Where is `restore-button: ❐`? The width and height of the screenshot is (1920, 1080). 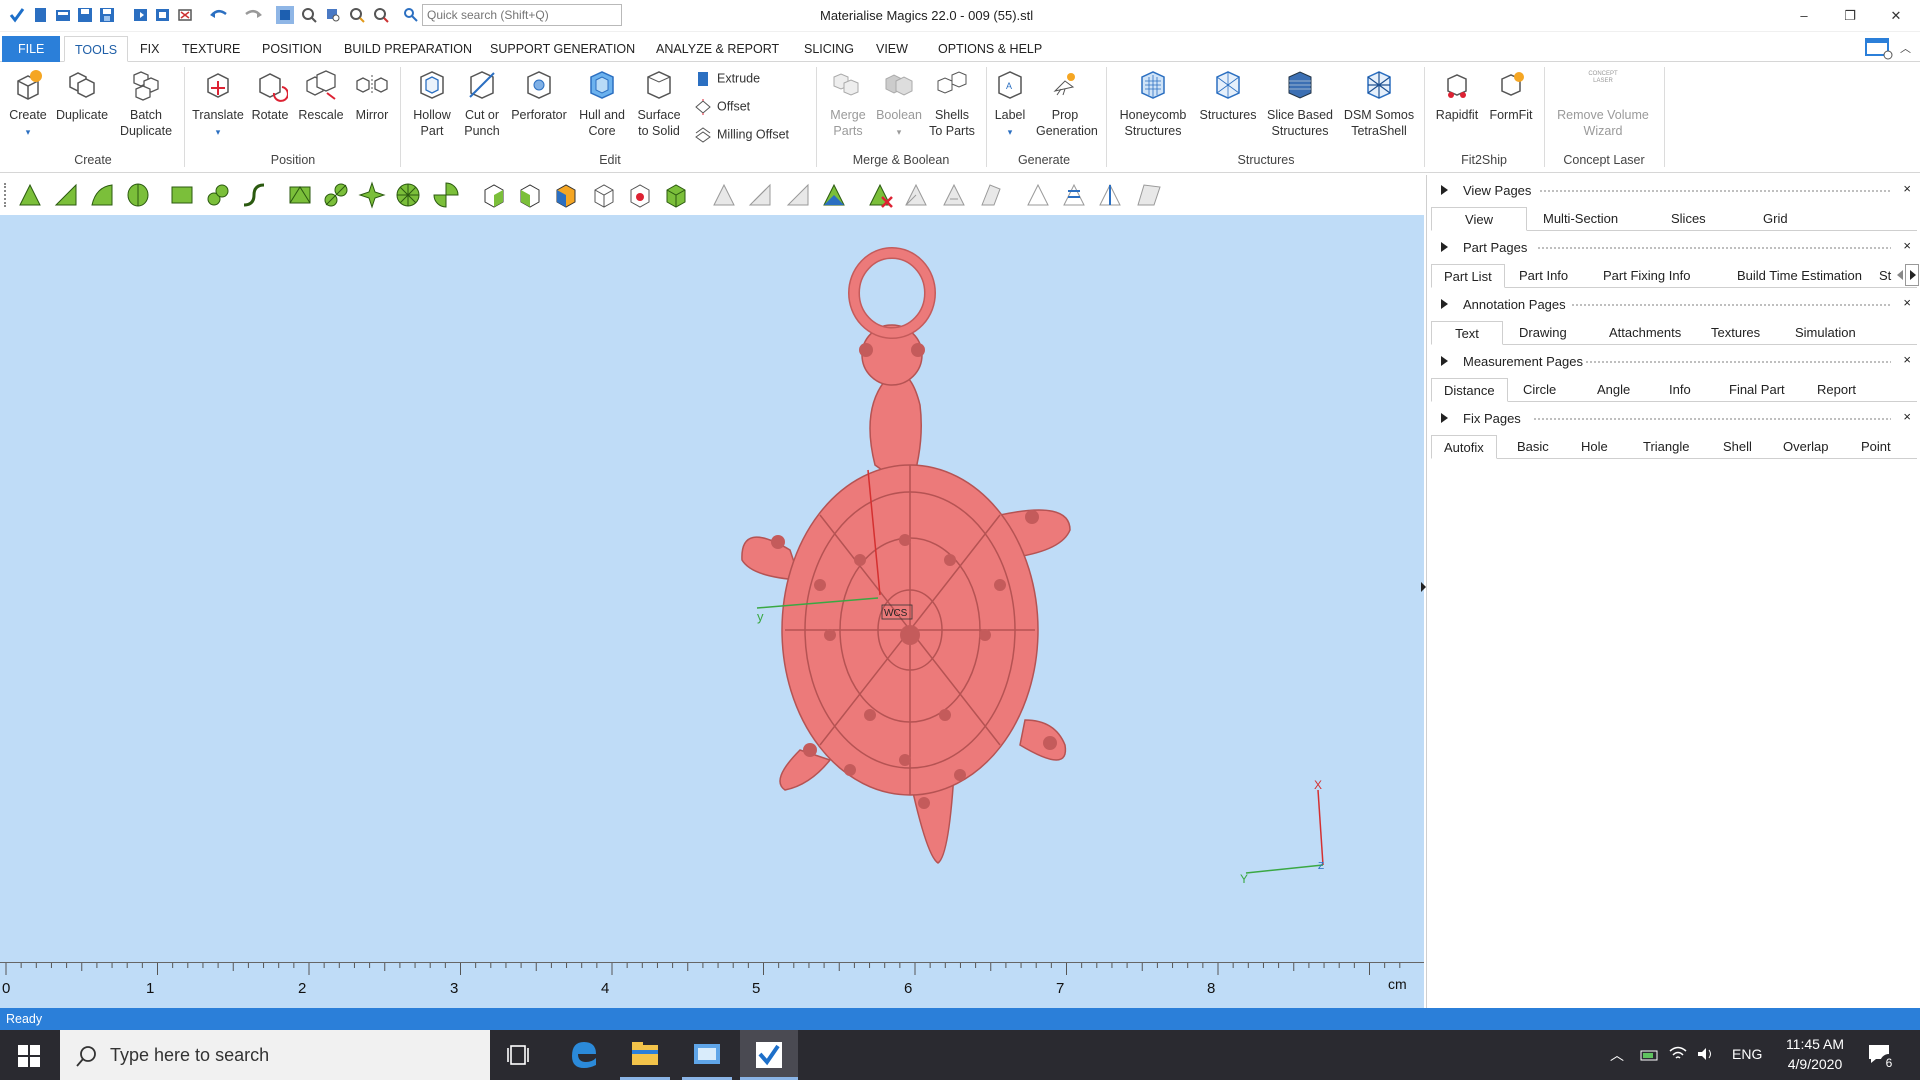 restore-button: ❐ is located at coordinates (1850, 16).